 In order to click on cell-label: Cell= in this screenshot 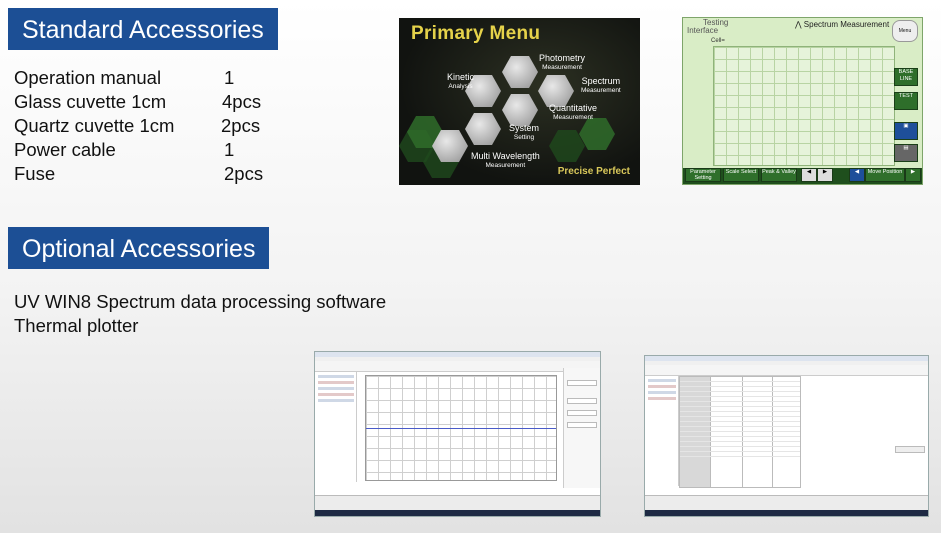, I will do `click(718, 41)`.